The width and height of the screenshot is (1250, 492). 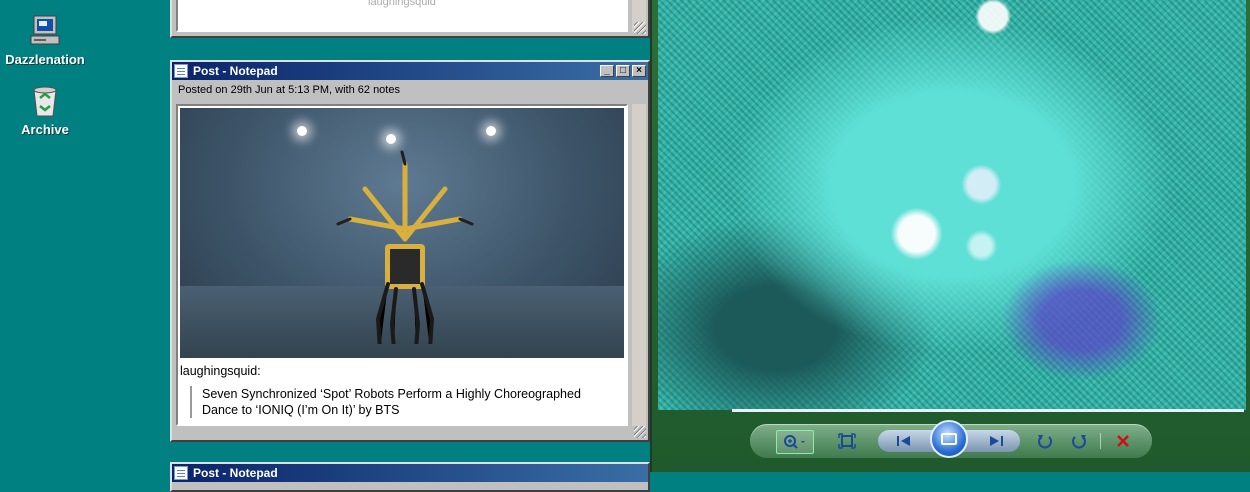 I want to click on desktop-icon-archive: Archive, so click(x=45, y=110).